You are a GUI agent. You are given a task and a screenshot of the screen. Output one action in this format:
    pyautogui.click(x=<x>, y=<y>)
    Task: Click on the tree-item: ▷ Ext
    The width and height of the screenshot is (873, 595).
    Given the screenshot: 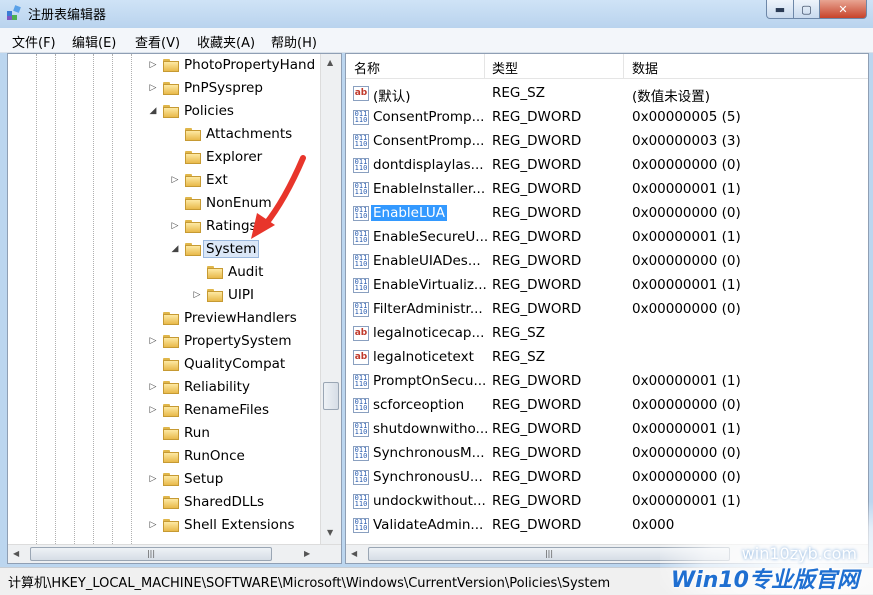 What is the action you would take?
    pyautogui.click(x=198, y=180)
    